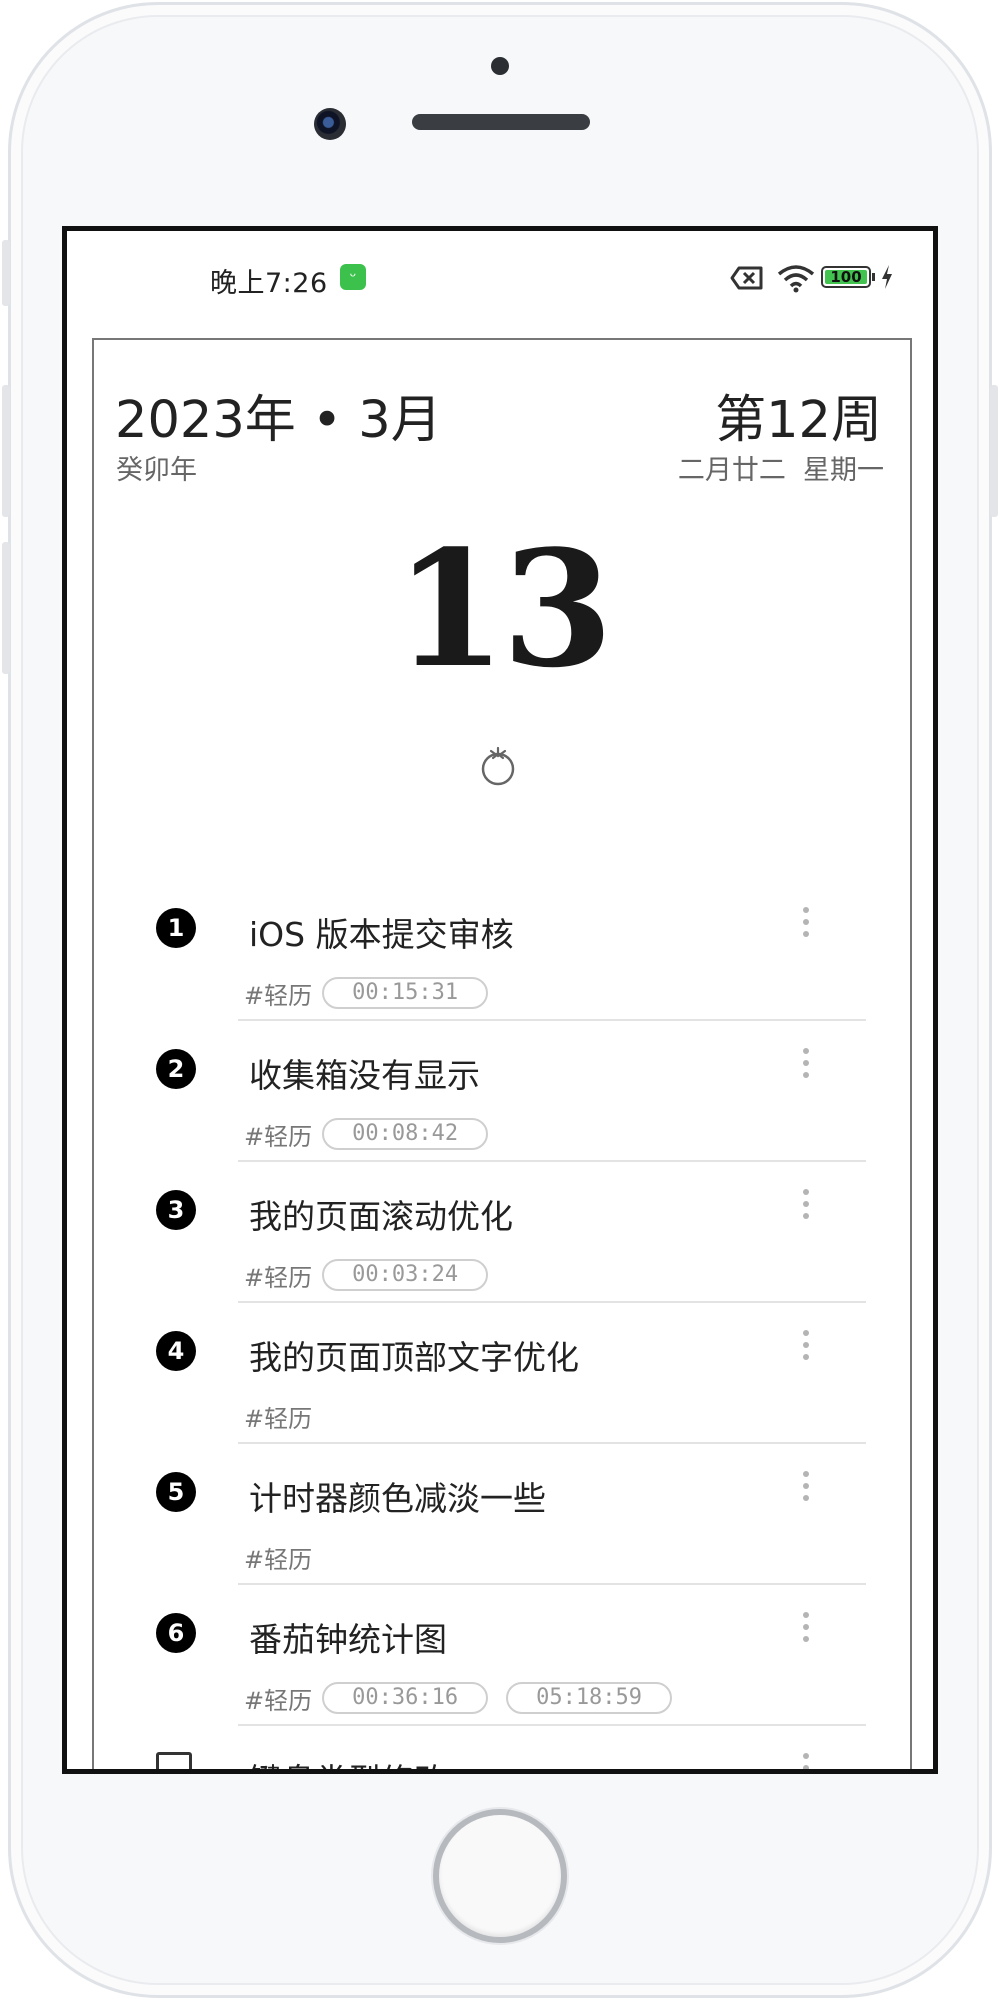 This screenshot has height=2001, width=1000. What do you see at coordinates (887, 277) in the screenshot?
I see `charging-icon` at bounding box center [887, 277].